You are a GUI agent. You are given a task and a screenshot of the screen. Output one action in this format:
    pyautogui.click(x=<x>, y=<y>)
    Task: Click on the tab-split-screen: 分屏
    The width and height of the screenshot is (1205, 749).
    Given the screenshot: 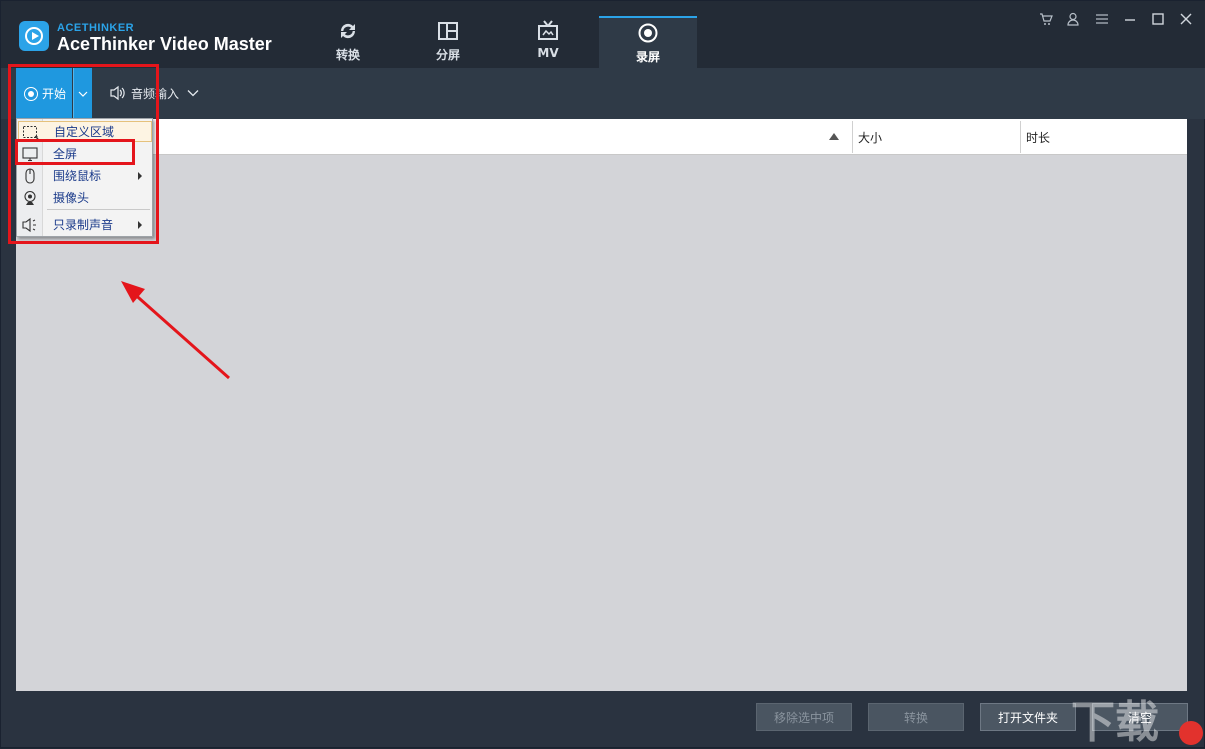 What is the action you would take?
    pyautogui.click(x=448, y=42)
    